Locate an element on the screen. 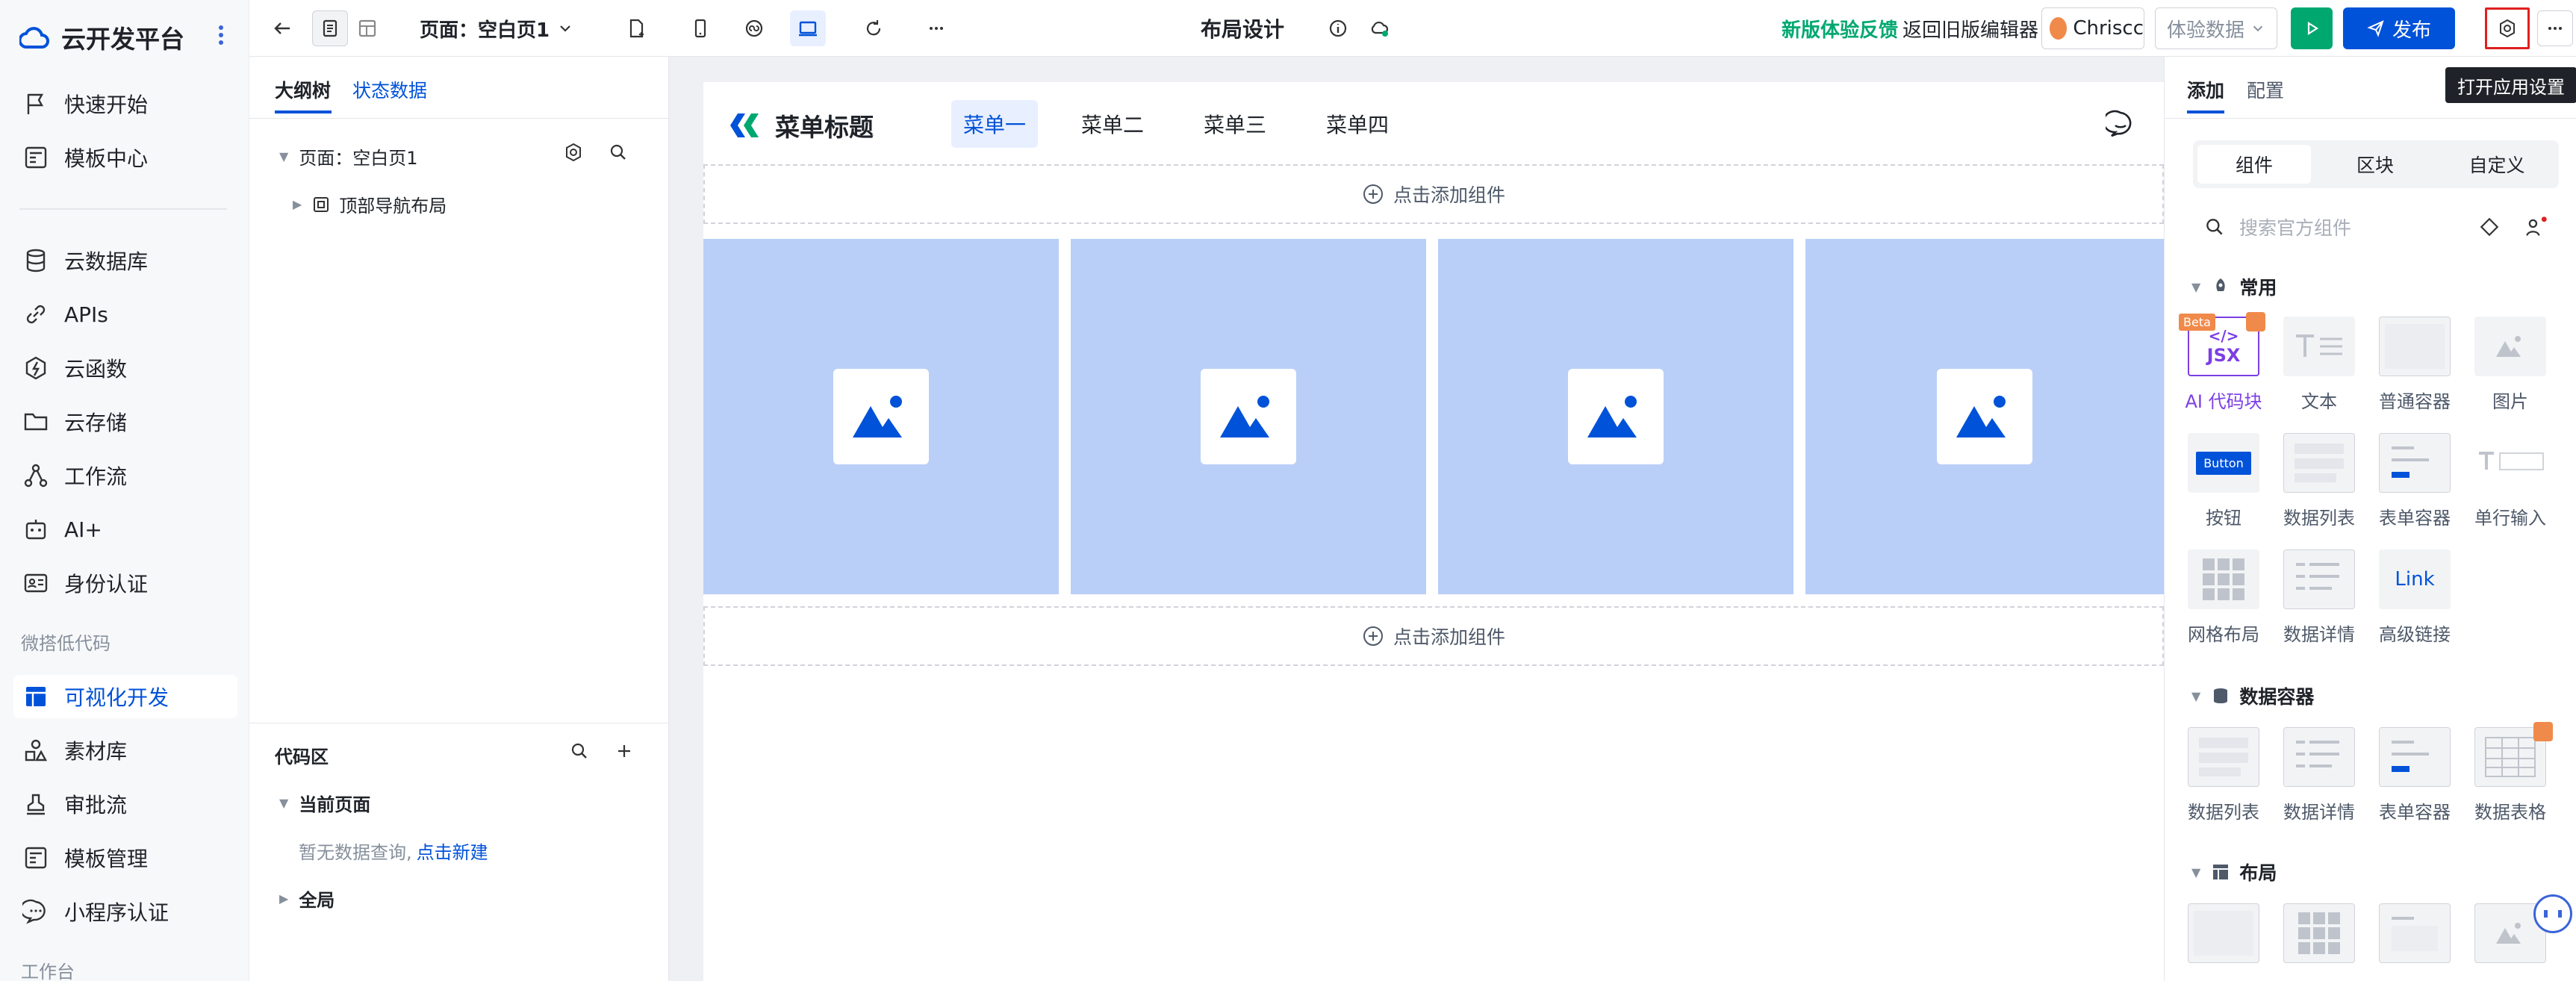  menu-item-4: 菜单四 is located at coordinates (1357, 124).